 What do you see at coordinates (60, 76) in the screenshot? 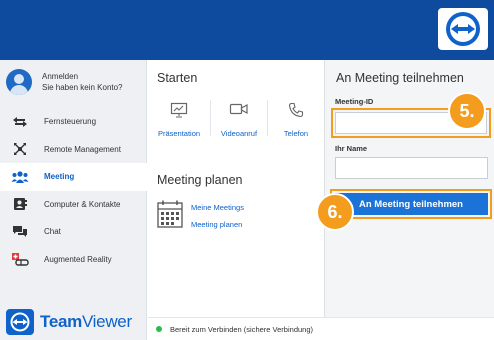
I see `signin-label: Anmelden` at bounding box center [60, 76].